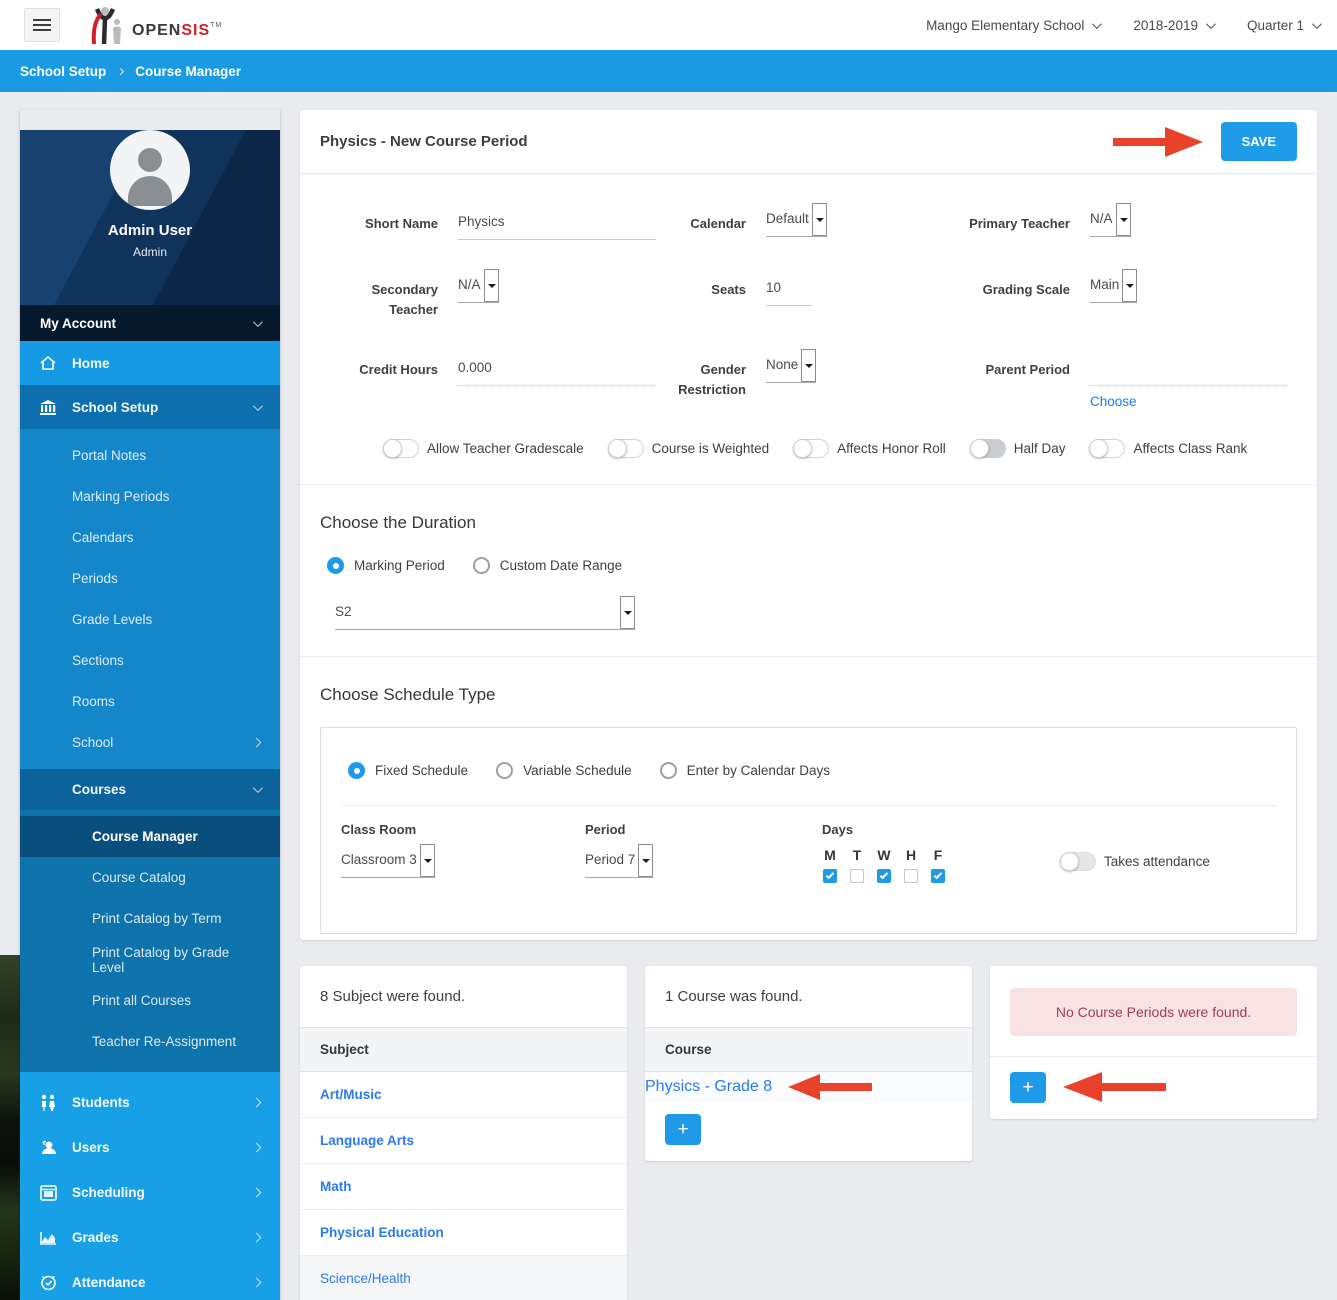 Image resolution: width=1337 pixels, height=1300 pixels. What do you see at coordinates (150, 455) in the screenshot?
I see `sidebar-item-portal-notes: Portal Notes` at bounding box center [150, 455].